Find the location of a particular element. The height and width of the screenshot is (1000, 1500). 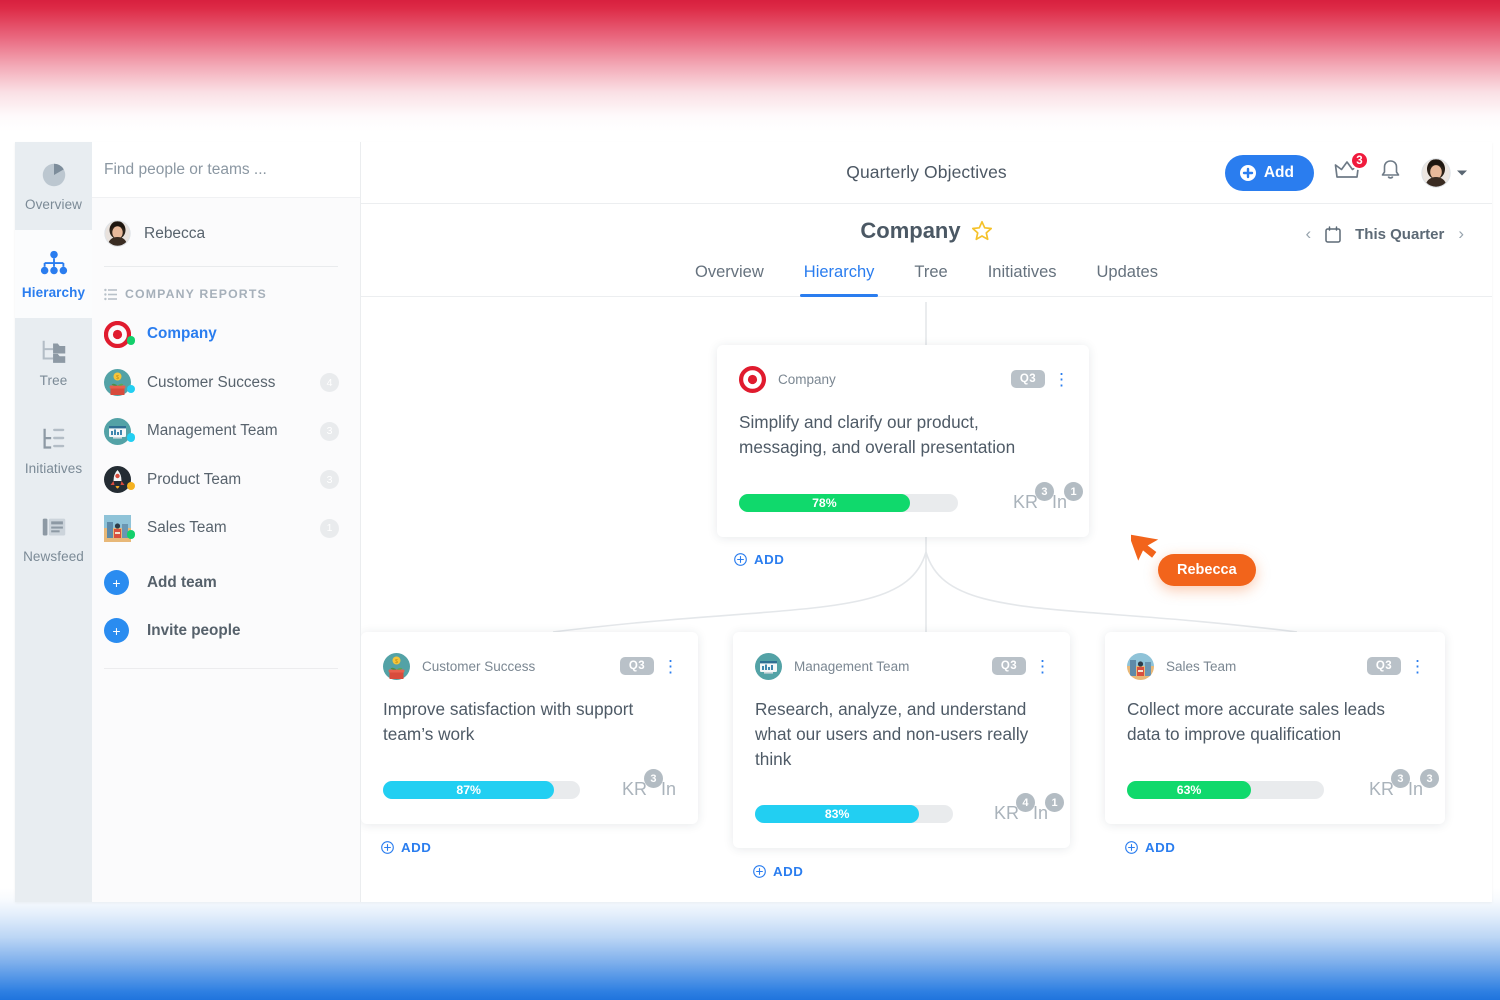

card-header: Sales Team Q3 ⋮ is located at coordinates (1276, 666).